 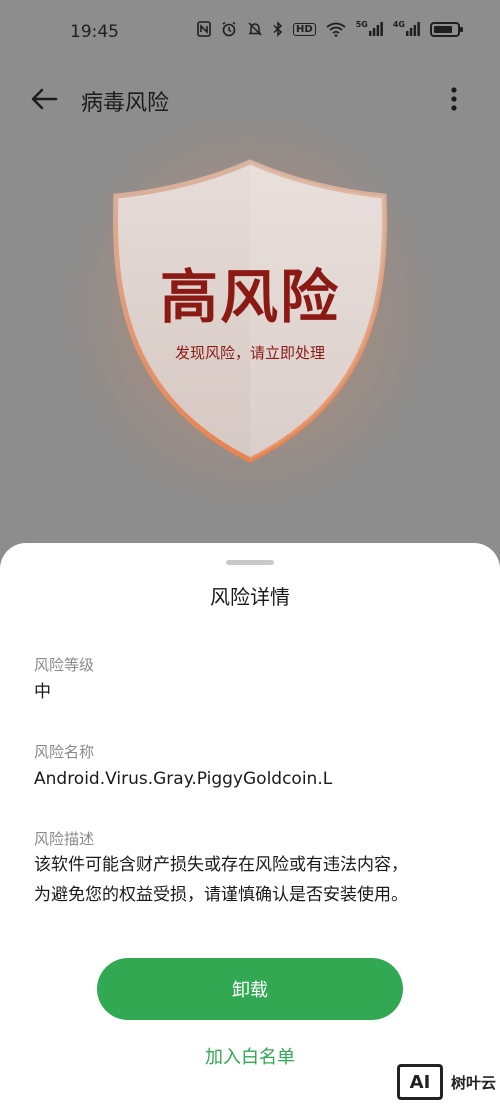 I want to click on status-bar: 19:45 HD 5G 4G, so click(x=250, y=32).